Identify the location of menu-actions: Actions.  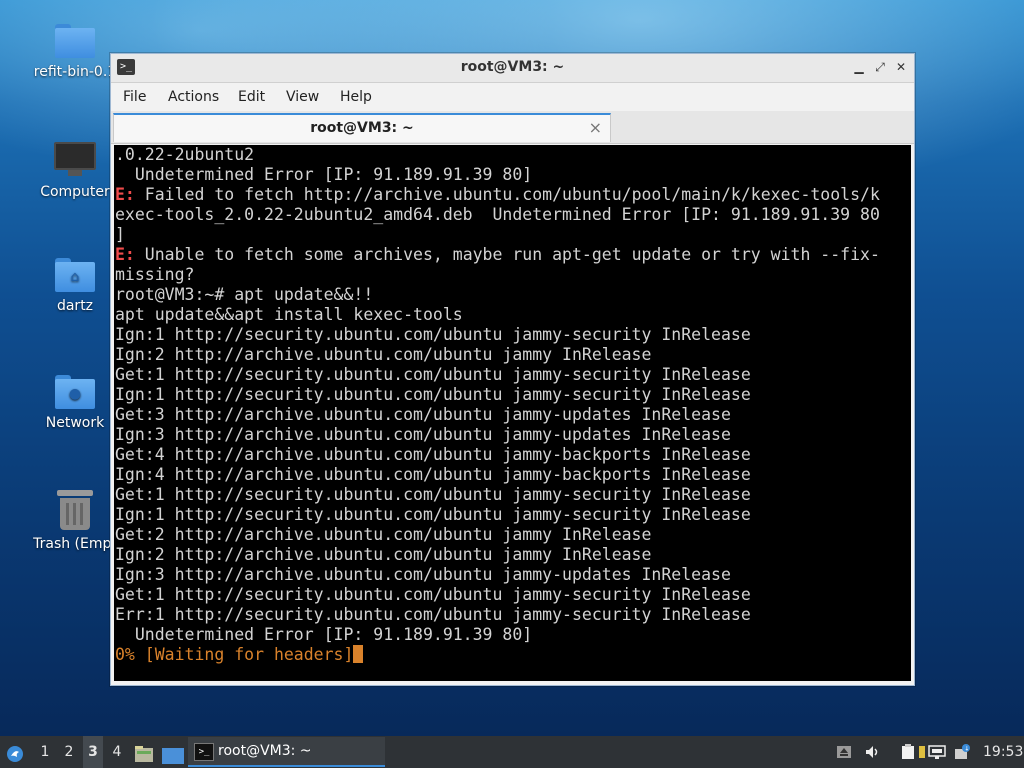
(193, 97).